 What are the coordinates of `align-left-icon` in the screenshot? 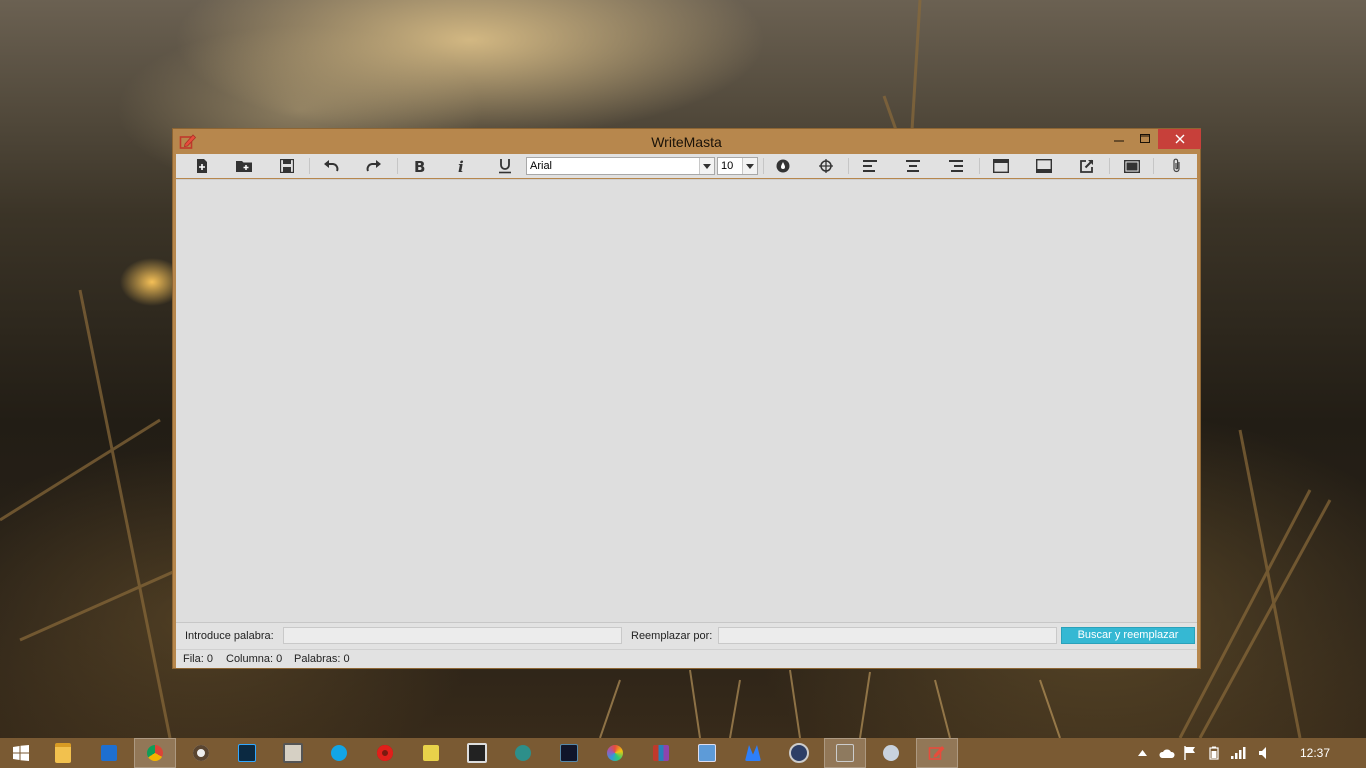 It's located at (870, 166).